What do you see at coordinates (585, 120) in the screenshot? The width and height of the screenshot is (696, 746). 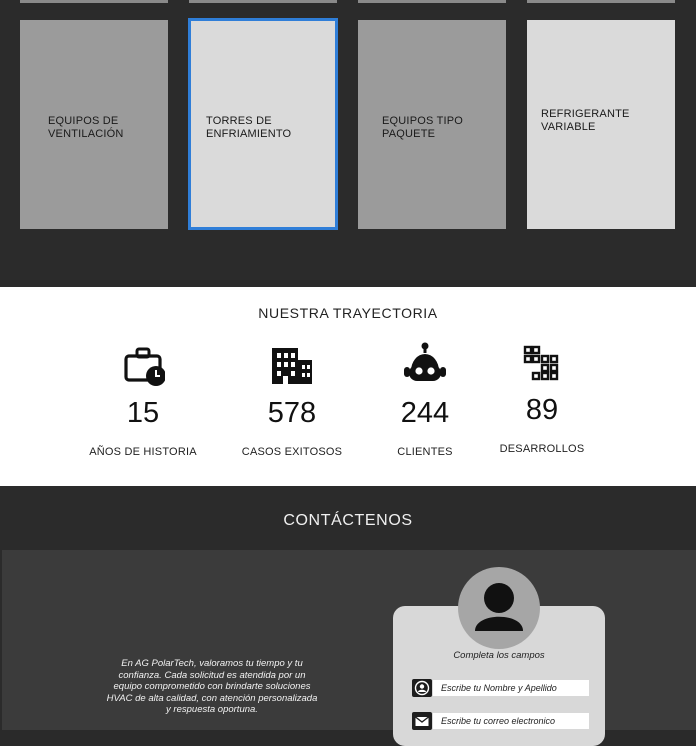 I see `service-card-label: REFRIGERANTE VARIABLE` at bounding box center [585, 120].